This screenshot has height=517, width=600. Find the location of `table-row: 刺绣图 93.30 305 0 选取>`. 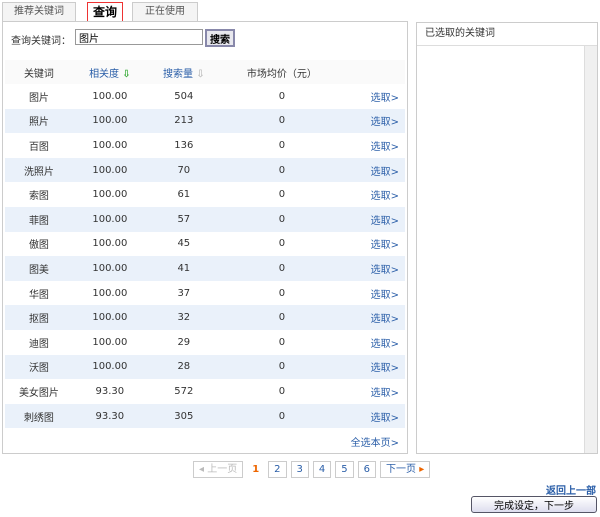

table-row: 刺绣图 93.30 305 0 选取> is located at coordinates (205, 416).